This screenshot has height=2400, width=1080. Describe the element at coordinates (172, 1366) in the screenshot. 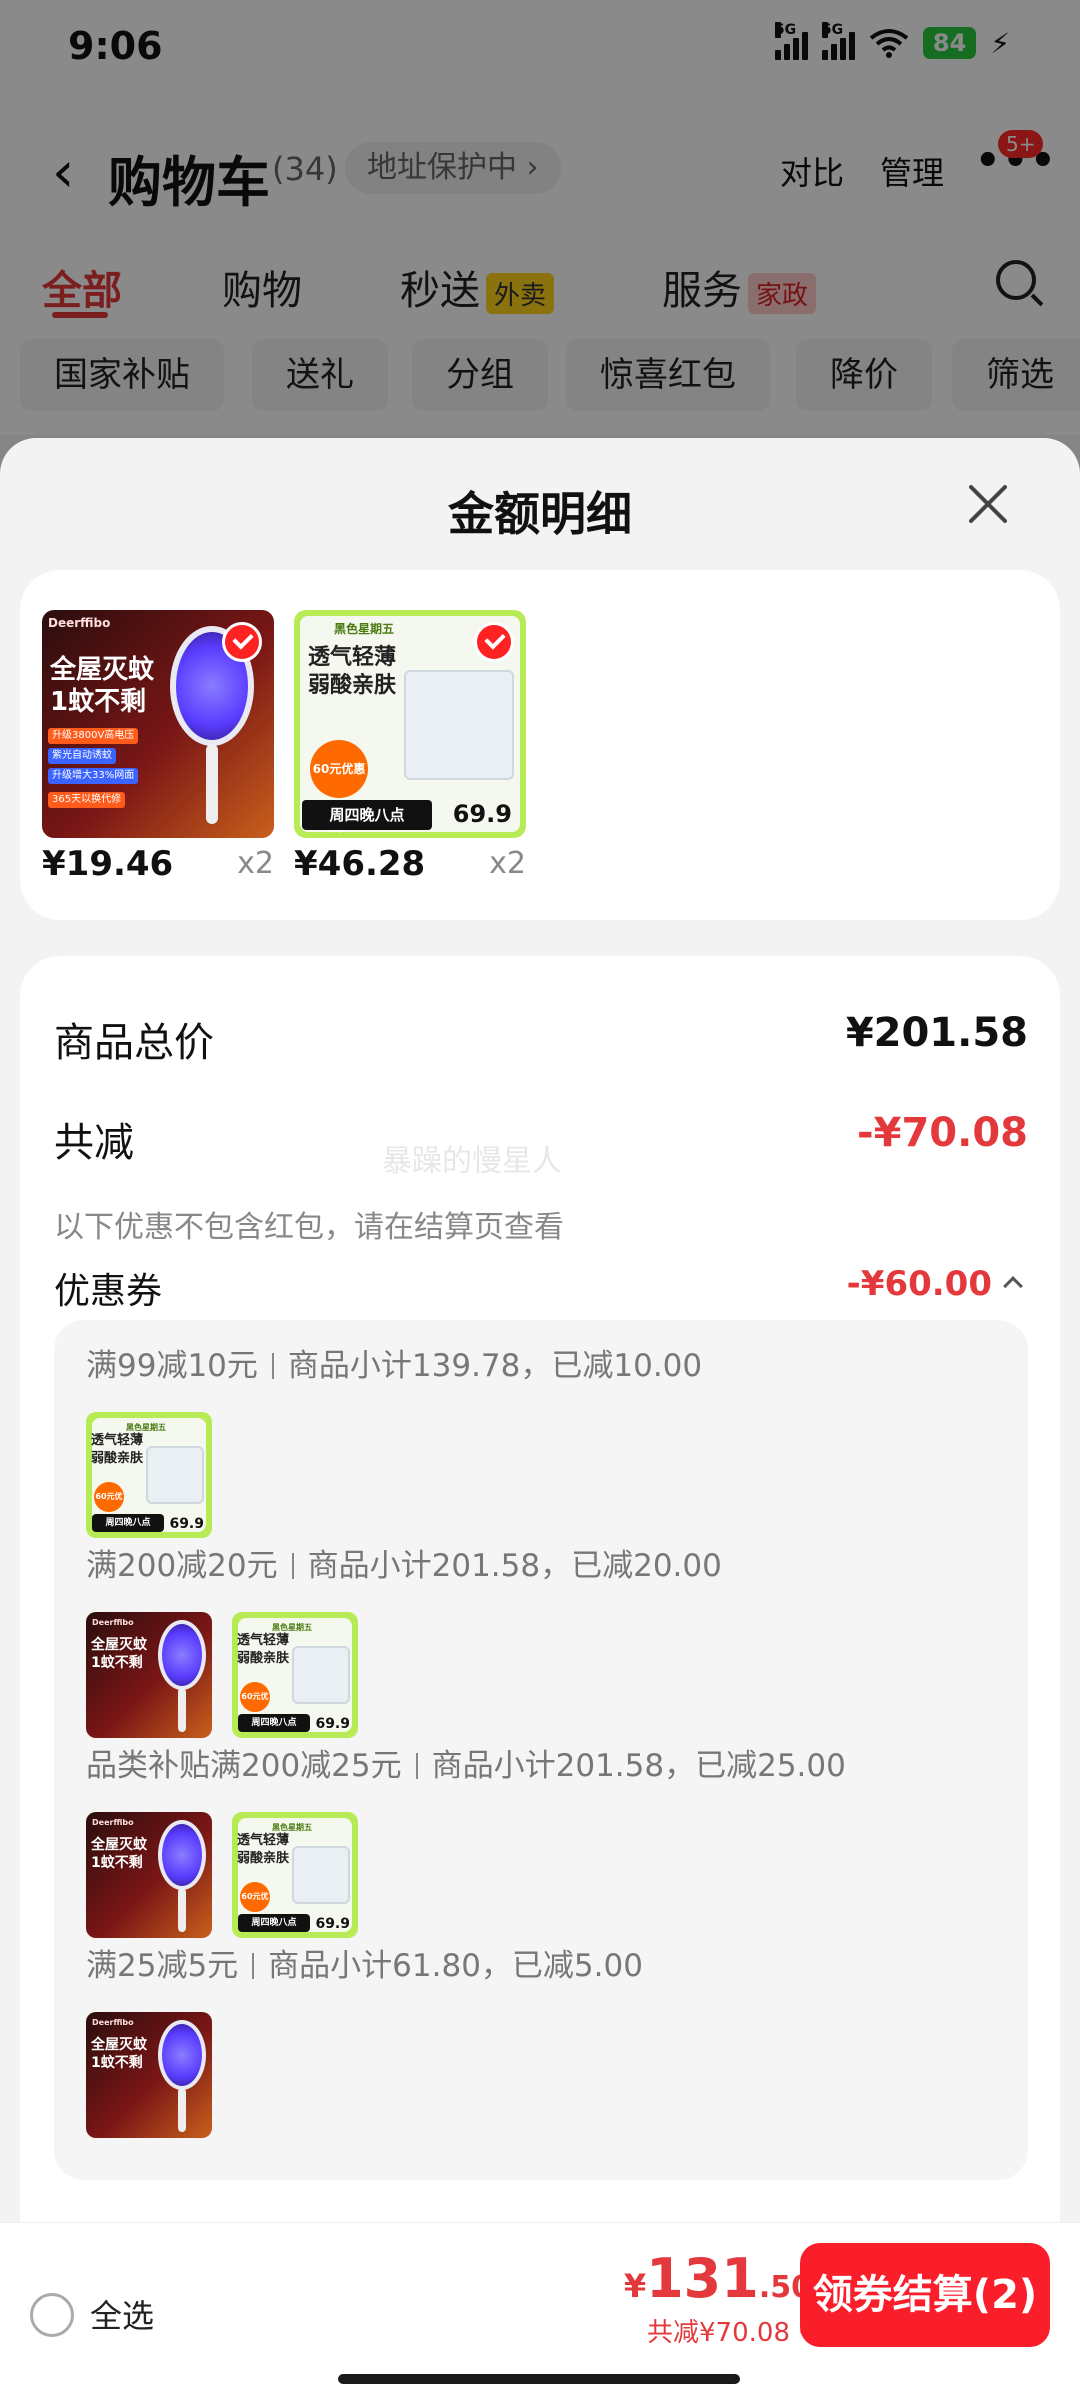

I see `coupon-rule: 满99减10元` at that location.